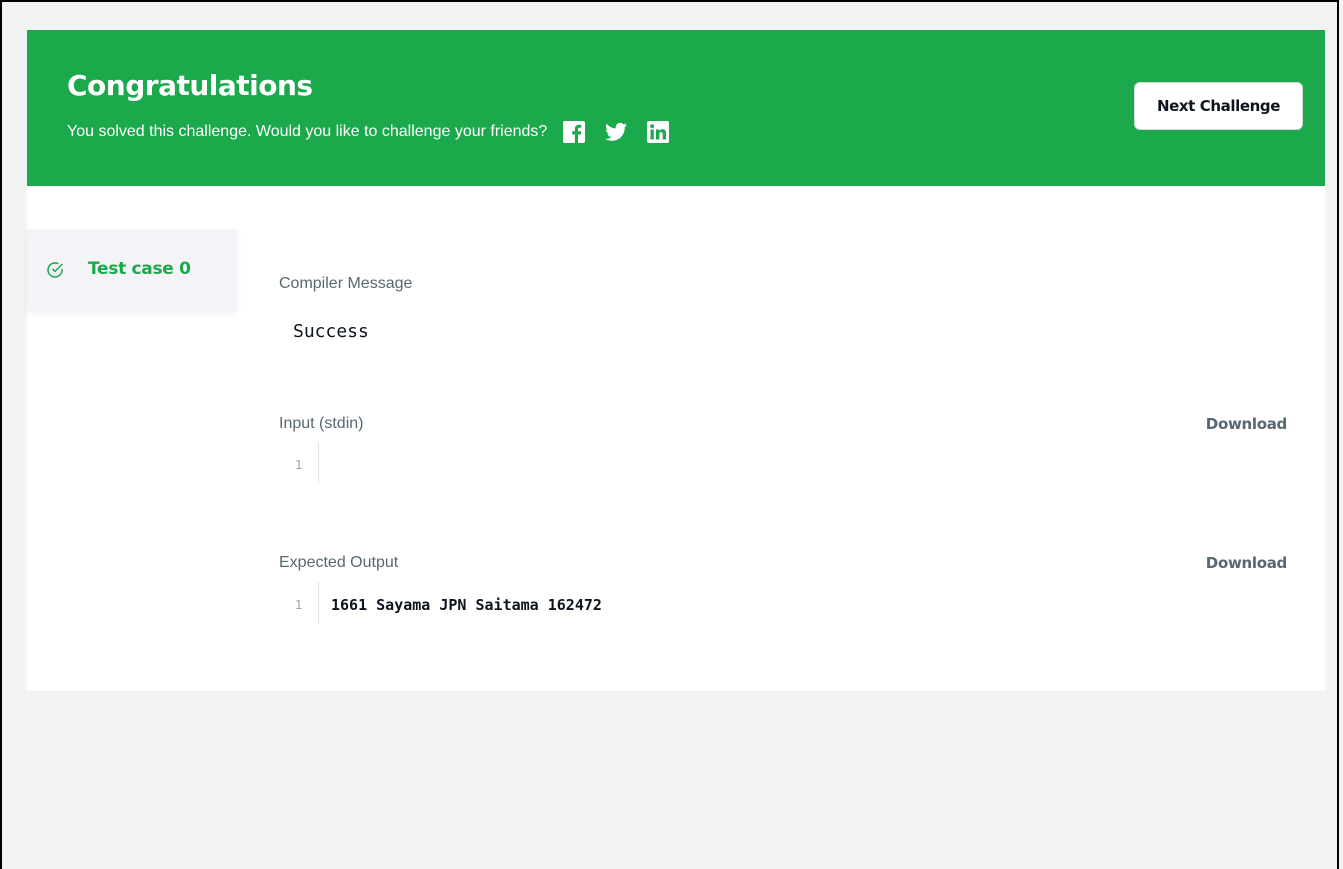 This screenshot has height=869, width=1343. I want to click on social-share-icons, so click(616, 132).